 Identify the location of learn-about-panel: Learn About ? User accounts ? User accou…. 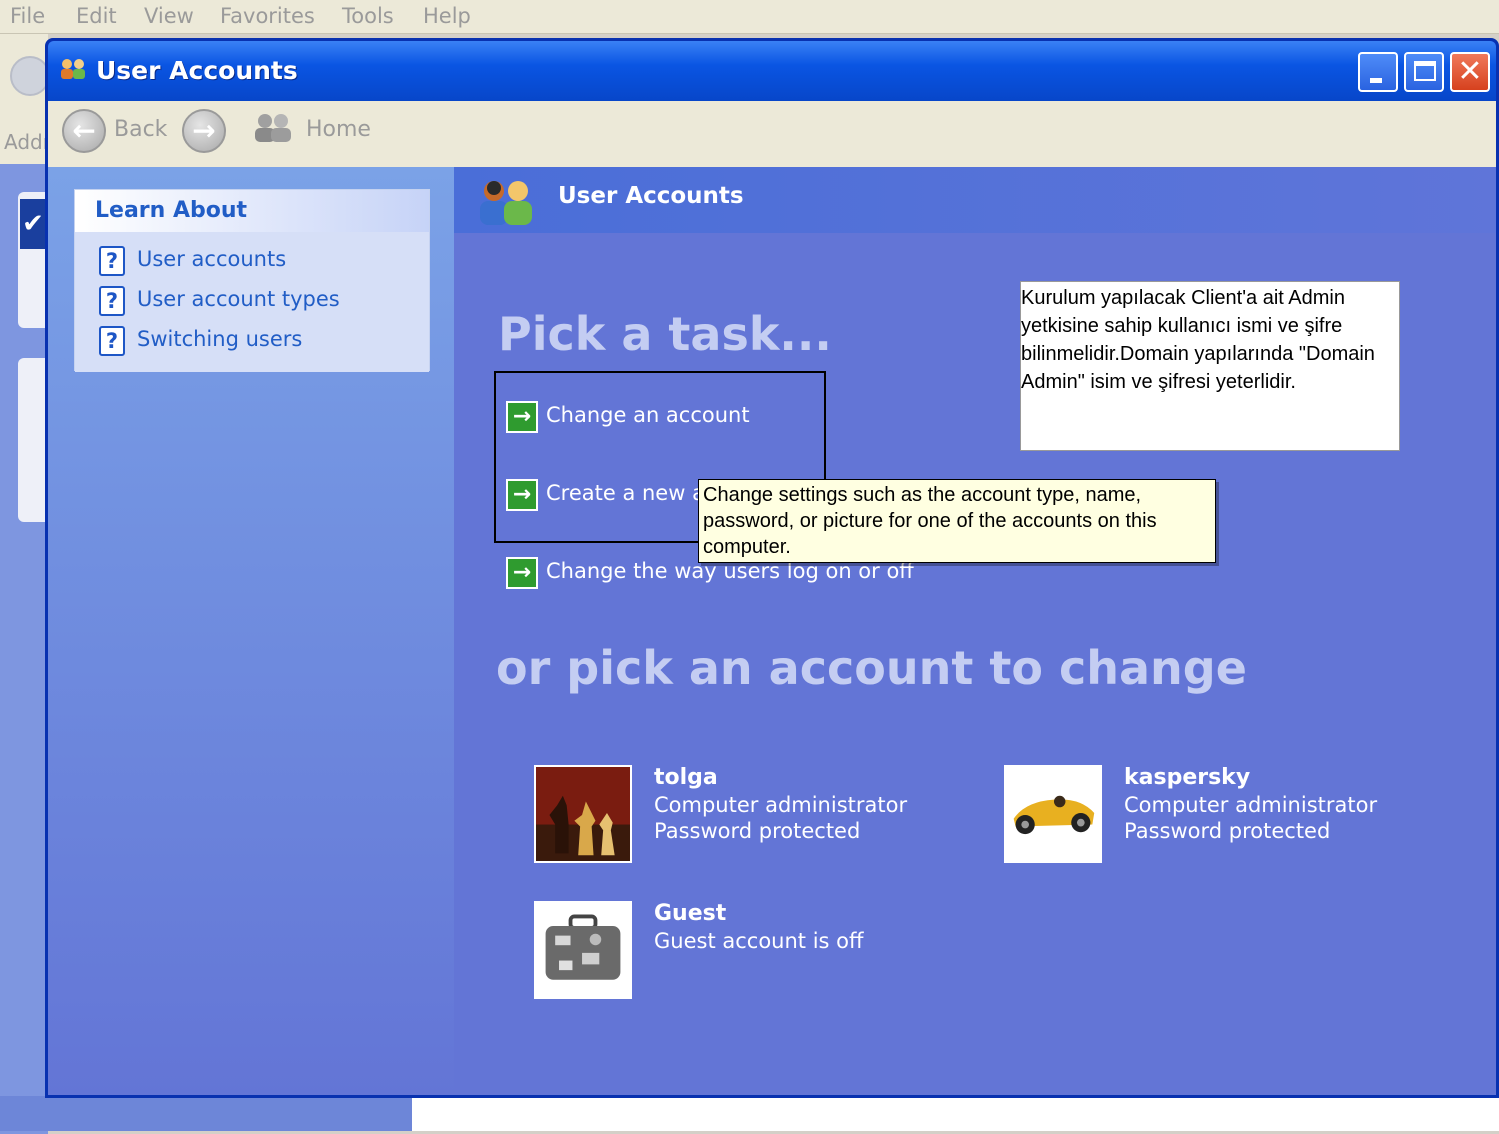
(252, 280).